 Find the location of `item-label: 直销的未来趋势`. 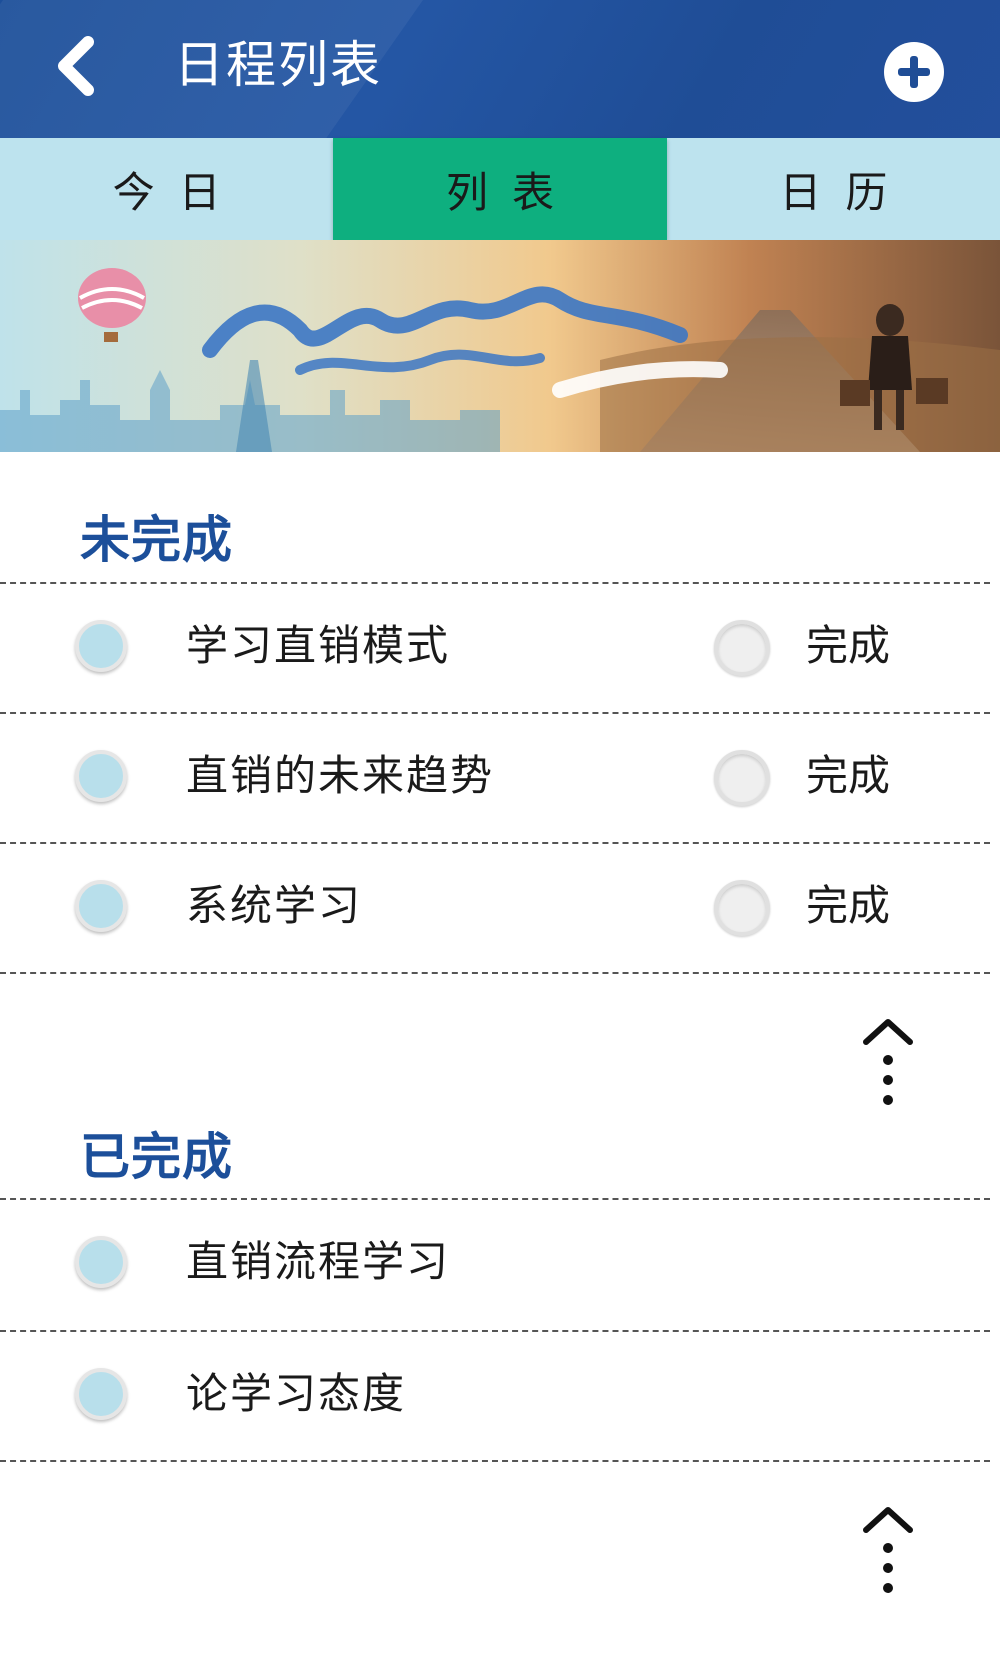

item-label: 直销的未来趋势 is located at coordinates (340, 775).